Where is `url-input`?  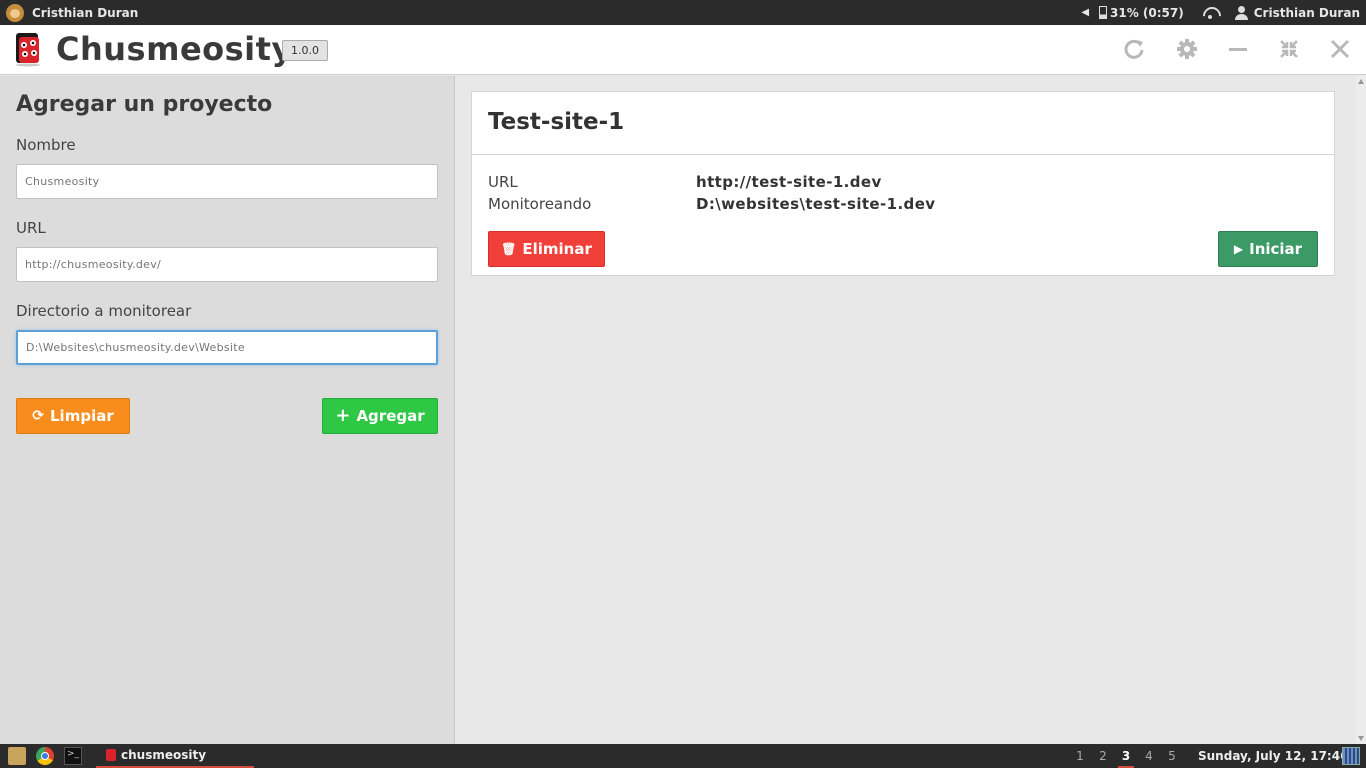
url-input is located at coordinates (227, 264).